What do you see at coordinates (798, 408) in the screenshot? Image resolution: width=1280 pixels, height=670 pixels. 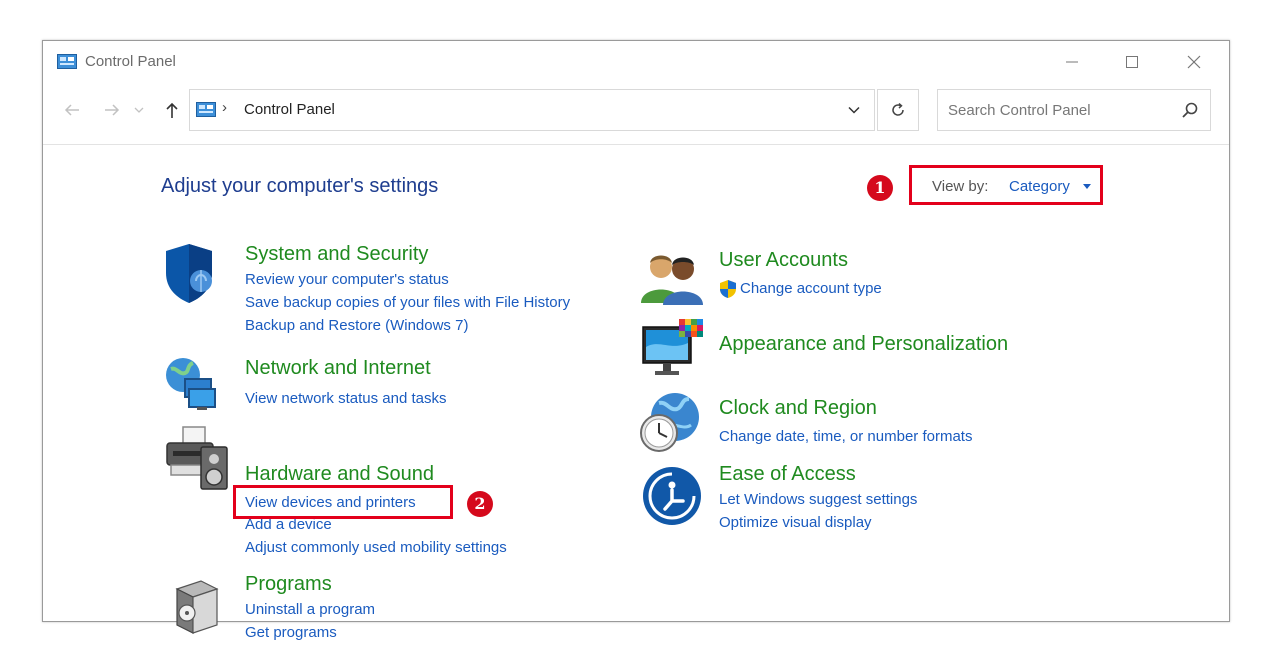 I see `category-clock-and-region: Clock and Region` at bounding box center [798, 408].